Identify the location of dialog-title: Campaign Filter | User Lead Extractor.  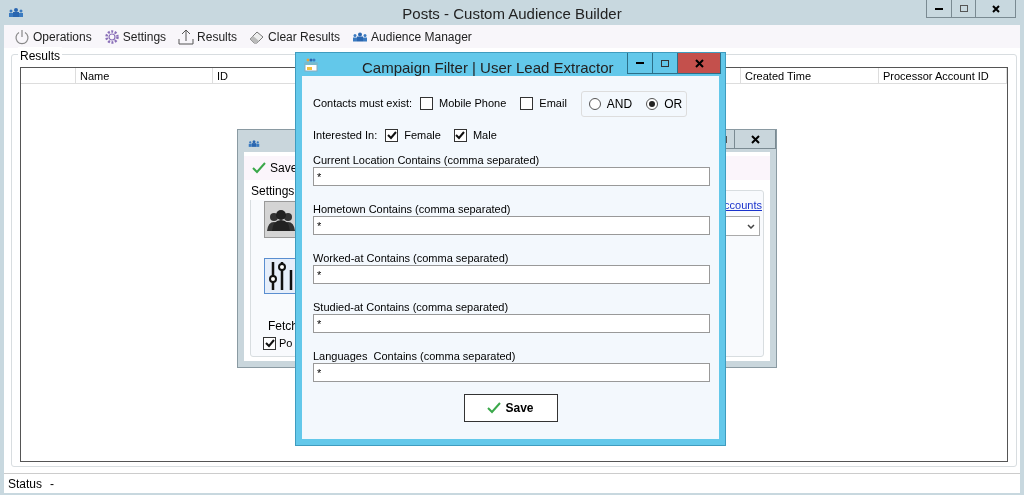
(488, 68).